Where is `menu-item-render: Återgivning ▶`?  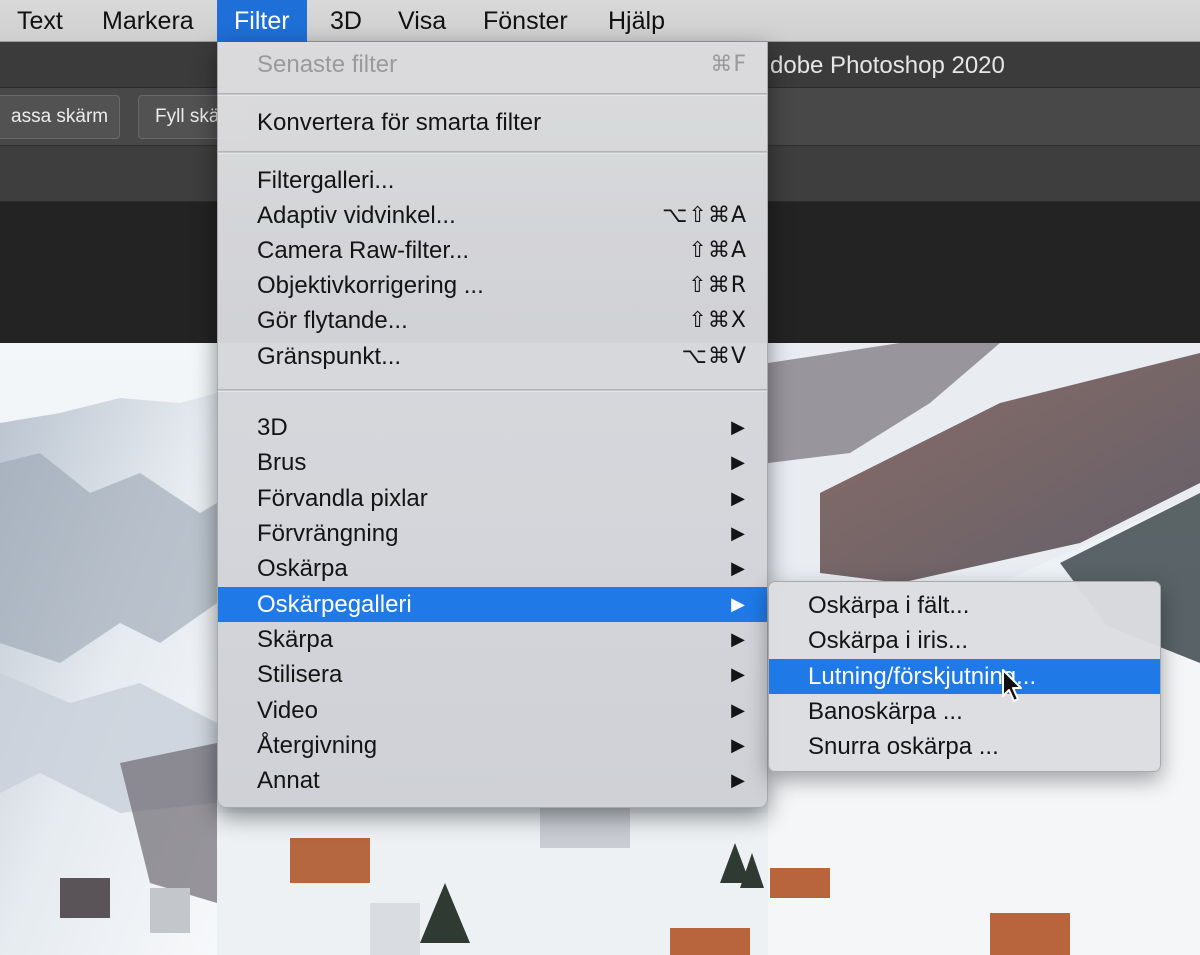 menu-item-render: Återgivning ▶ is located at coordinates (492, 745).